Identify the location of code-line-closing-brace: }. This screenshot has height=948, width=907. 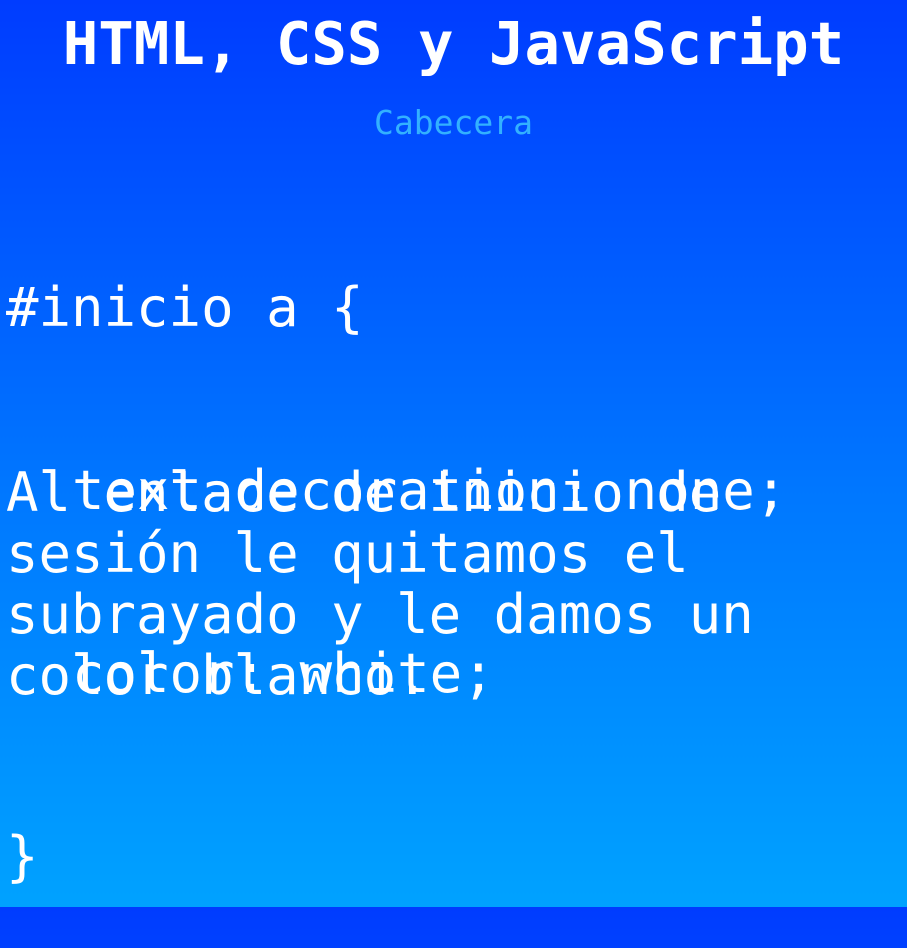
(22, 856).